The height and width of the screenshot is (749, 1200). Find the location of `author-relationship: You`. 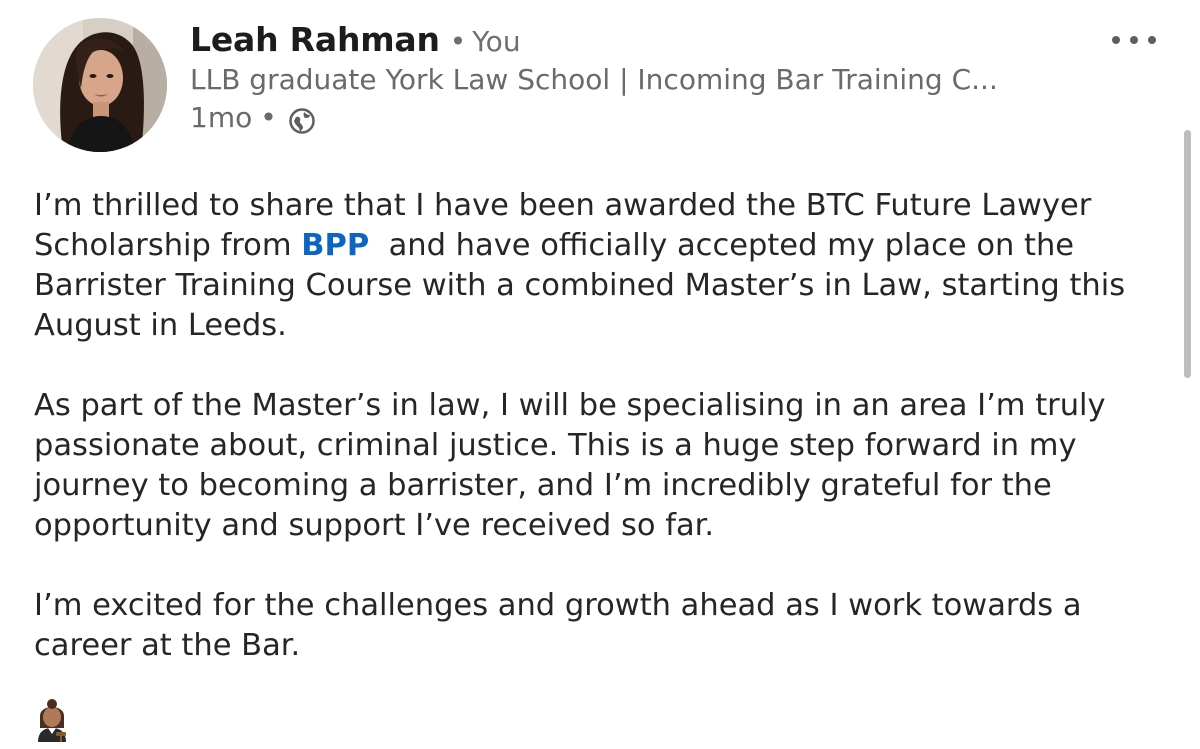

author-relationship: You is located at coordinates (496, 41).